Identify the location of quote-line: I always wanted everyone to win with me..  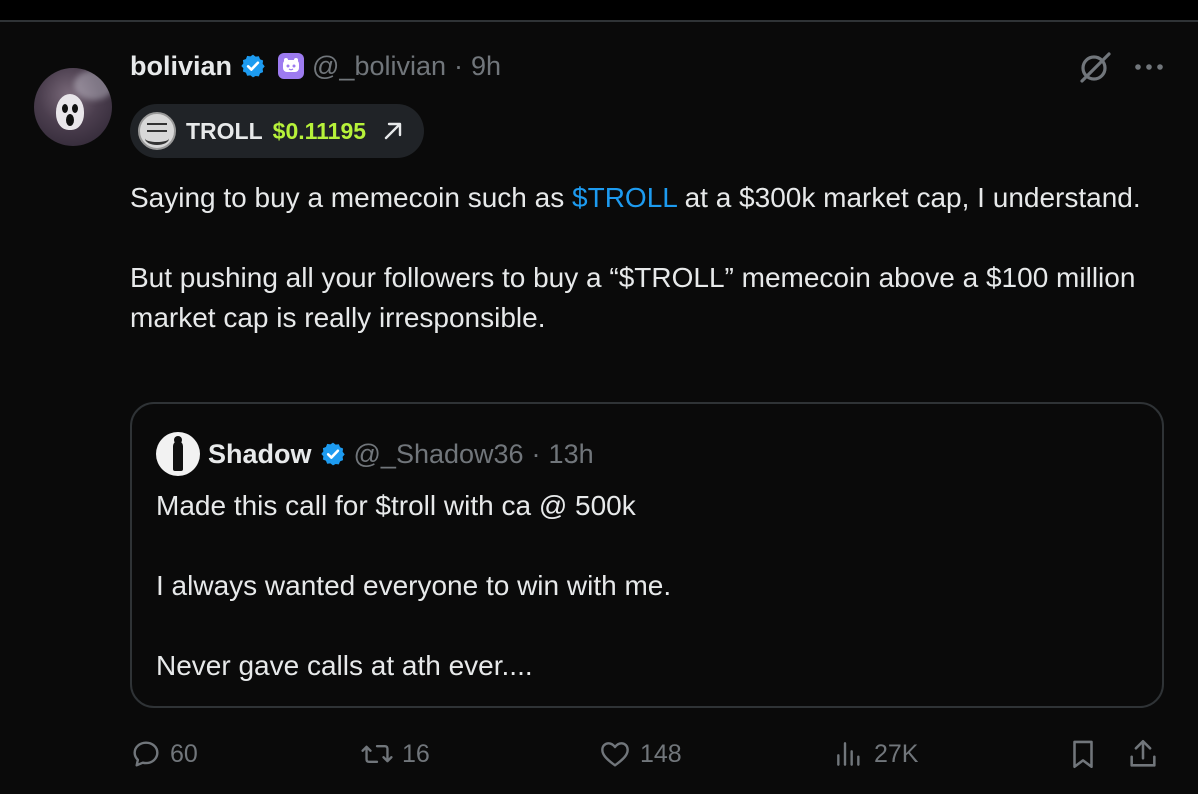
(414, 585).